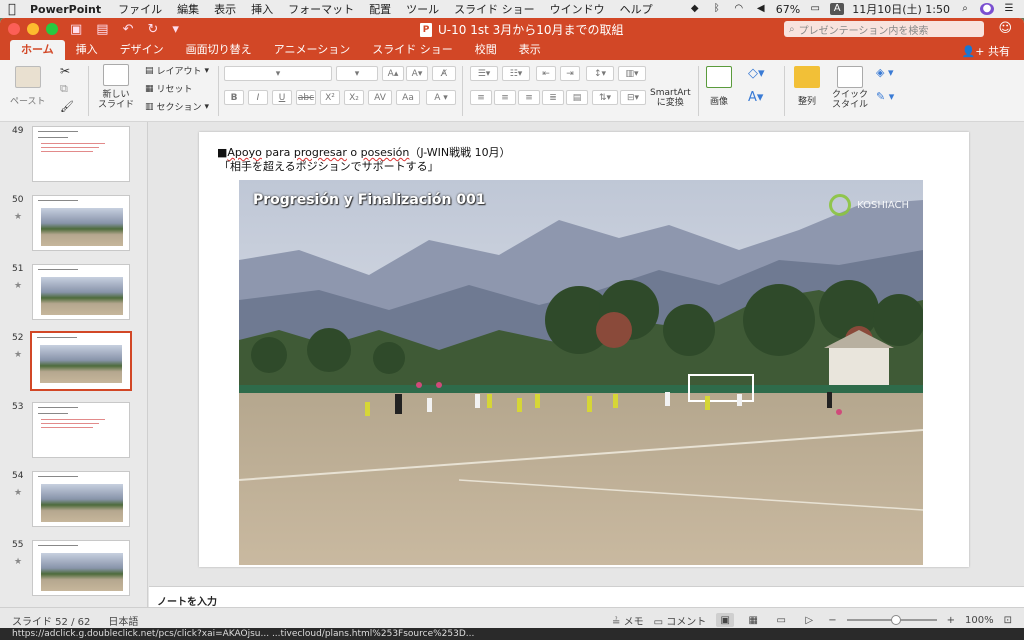 This screenshot has height=640, width=1024. I want to click on textbox-icon: A▾, so click(755, 97).